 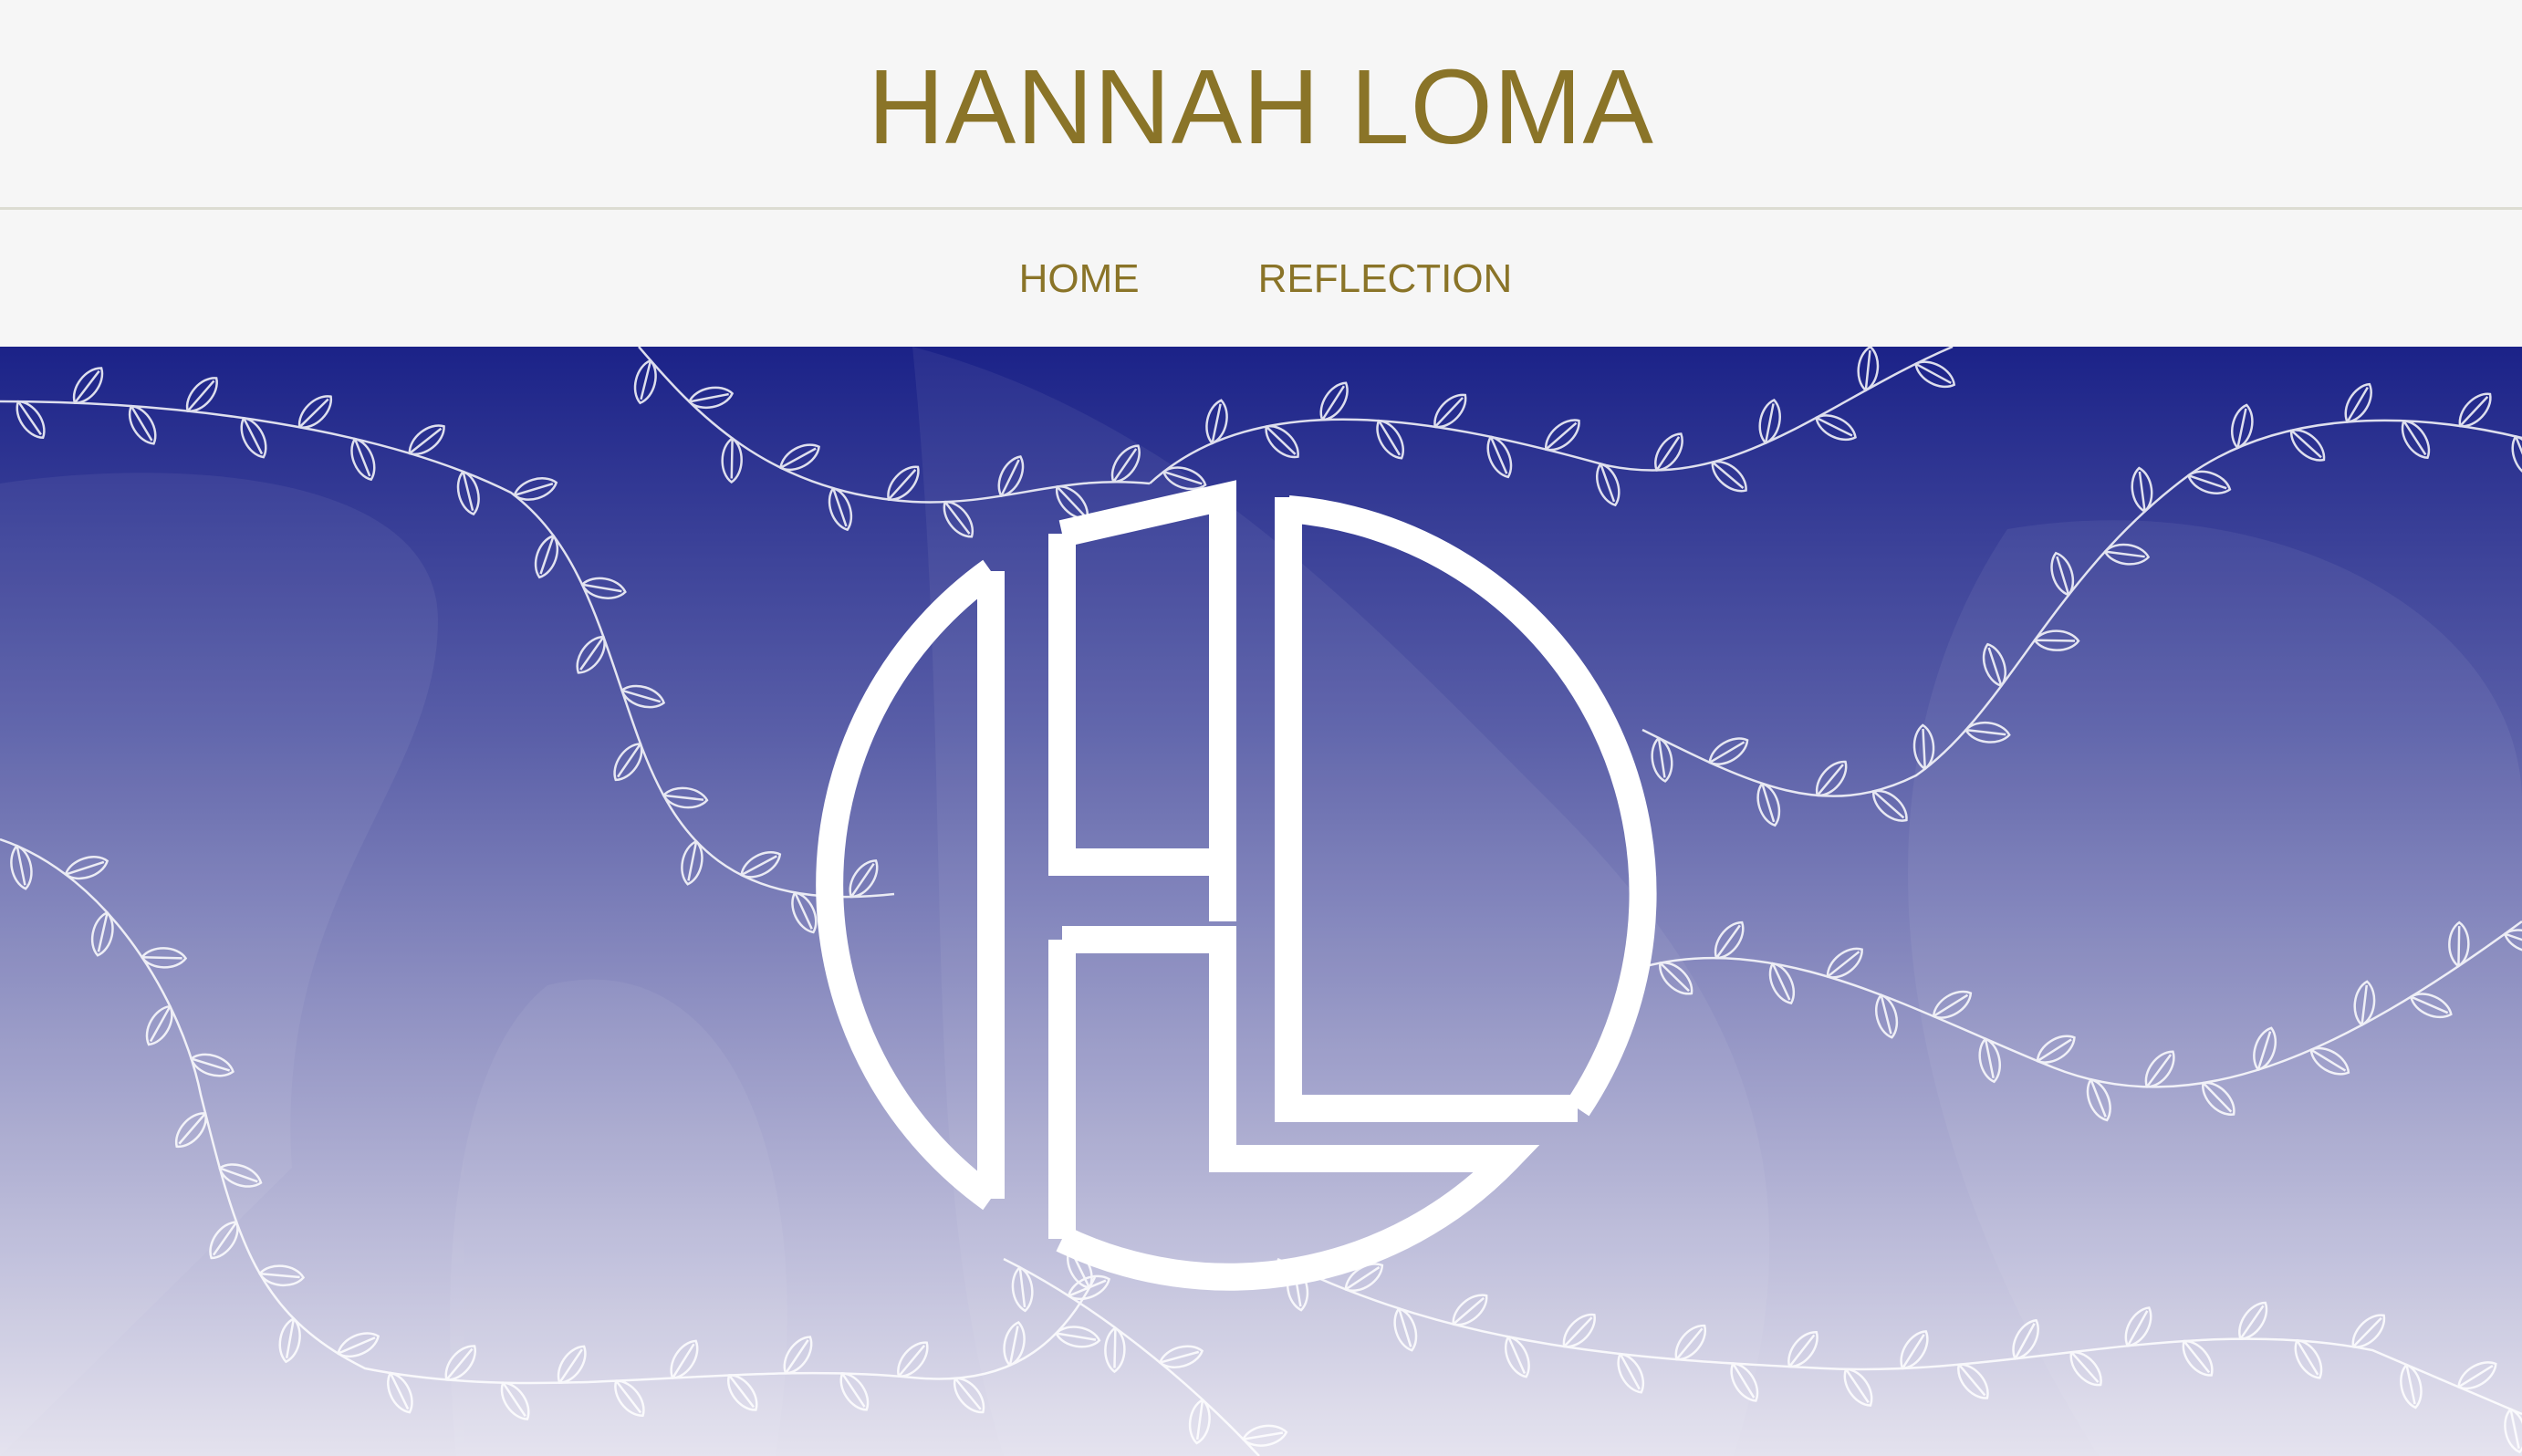 I want to click on site-title: HANNAH LOMA, so click(x=1261, y=106).